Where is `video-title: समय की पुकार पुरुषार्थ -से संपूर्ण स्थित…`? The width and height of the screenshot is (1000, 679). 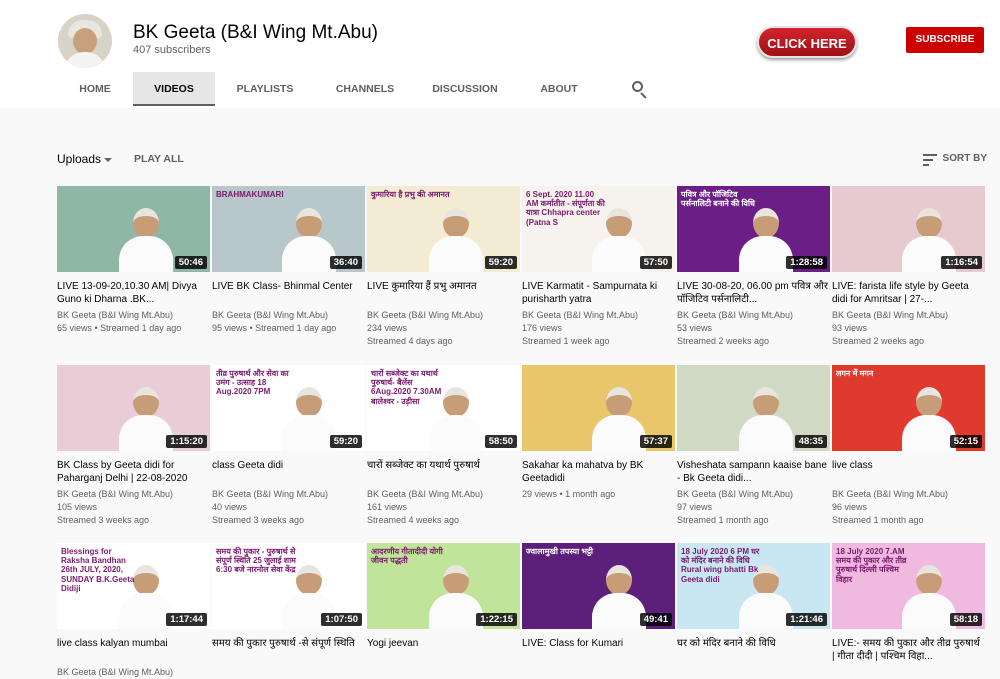
video-title: समय की पुकार पुरुषार्थ -से संपूर्ण स्थित… is located at coordinates (288, 650).